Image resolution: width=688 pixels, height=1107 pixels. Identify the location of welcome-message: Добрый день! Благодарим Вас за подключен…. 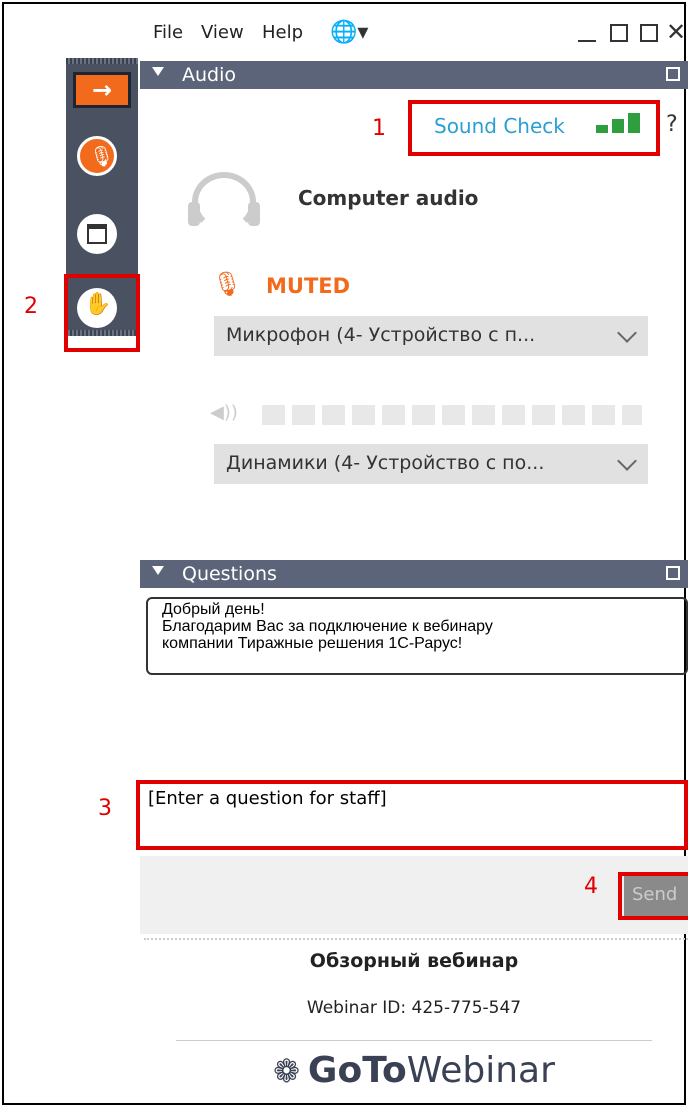
(417, 636).